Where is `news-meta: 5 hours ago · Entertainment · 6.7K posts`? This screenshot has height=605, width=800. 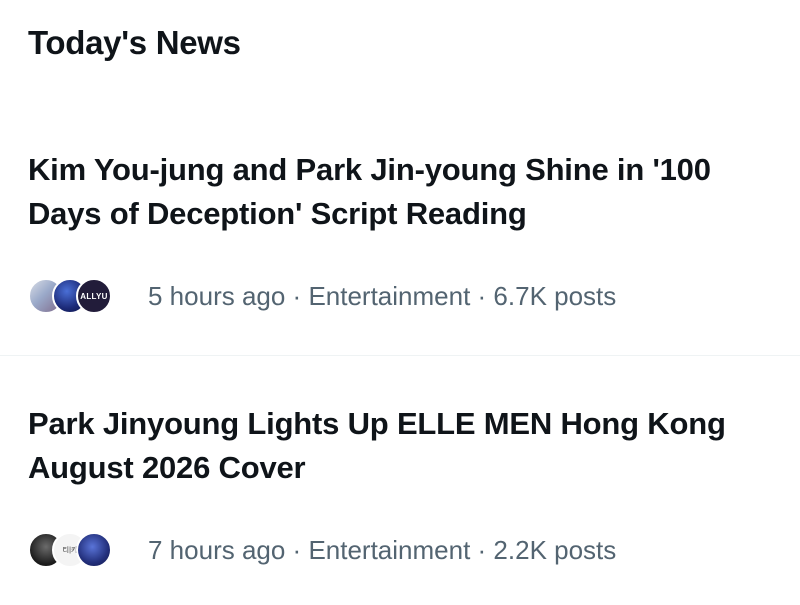 news-meta: 5 hours ago · Entertainment · 6.7K posts is located at coordinates (382, 296).